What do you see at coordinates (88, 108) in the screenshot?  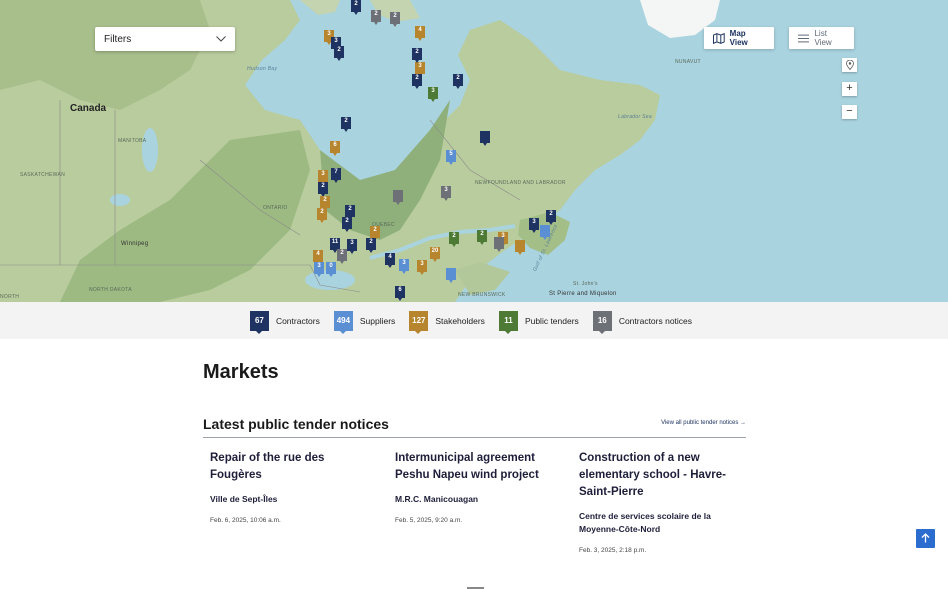 I see `map-label-canada: Canada` at bounding box center [88, 108].